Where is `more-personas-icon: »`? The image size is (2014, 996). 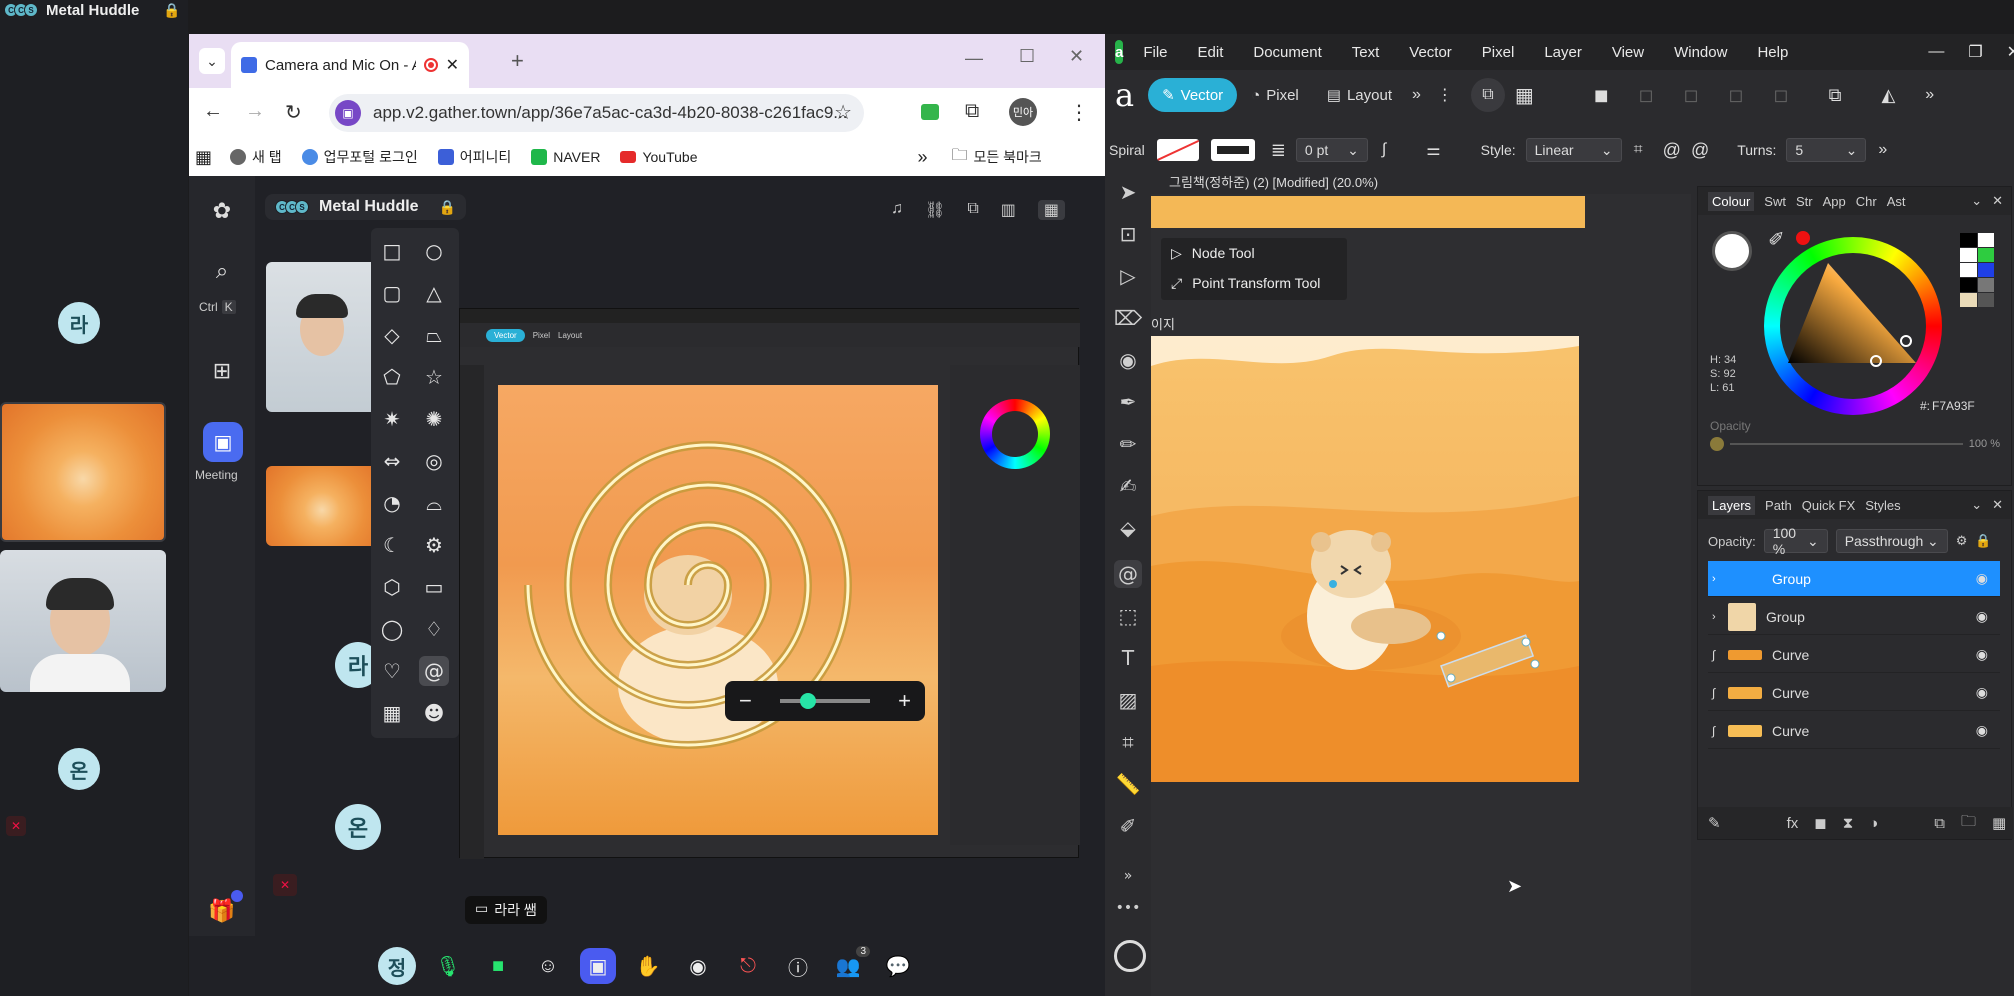 more-personas-icon: » is located at coordinates (1416, 95).